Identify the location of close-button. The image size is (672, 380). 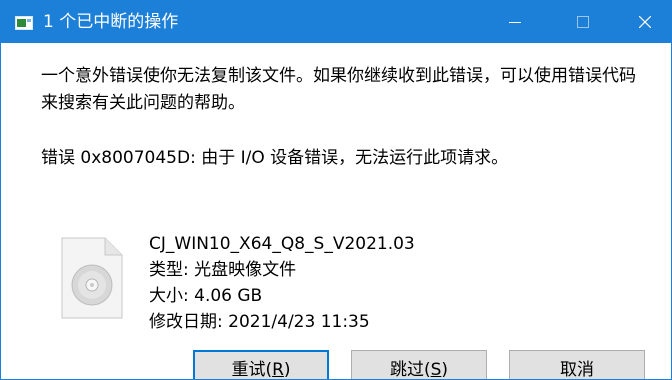
(644, 22).